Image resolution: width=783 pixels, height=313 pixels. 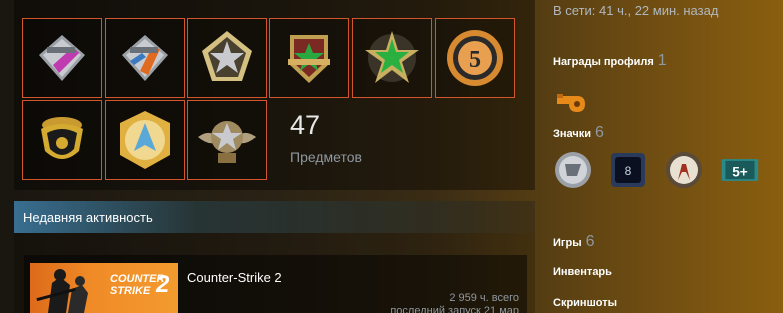 I want to click on five-year-coin-icon: 5, so click(x=475, y=58).